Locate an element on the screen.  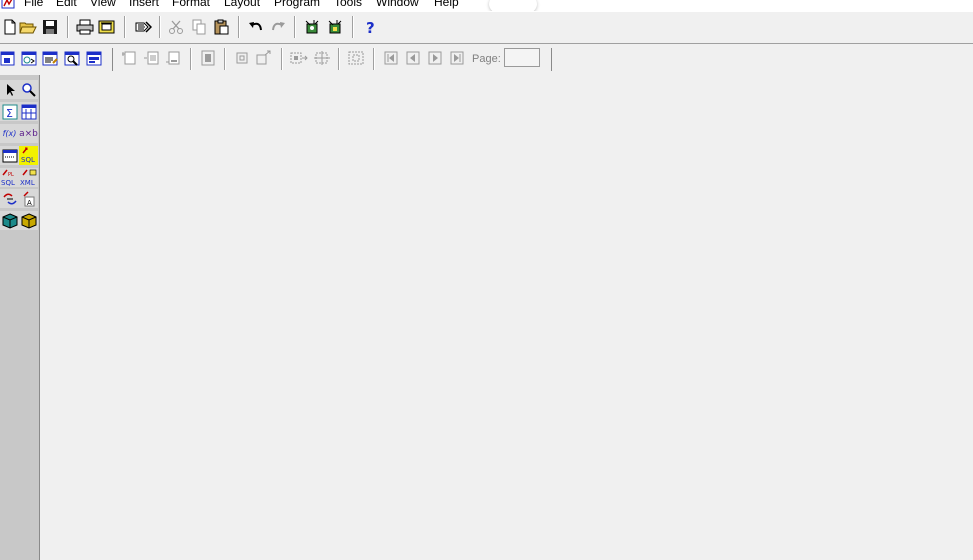
xml-query-icon: XML is located at coordinates (28, 178).